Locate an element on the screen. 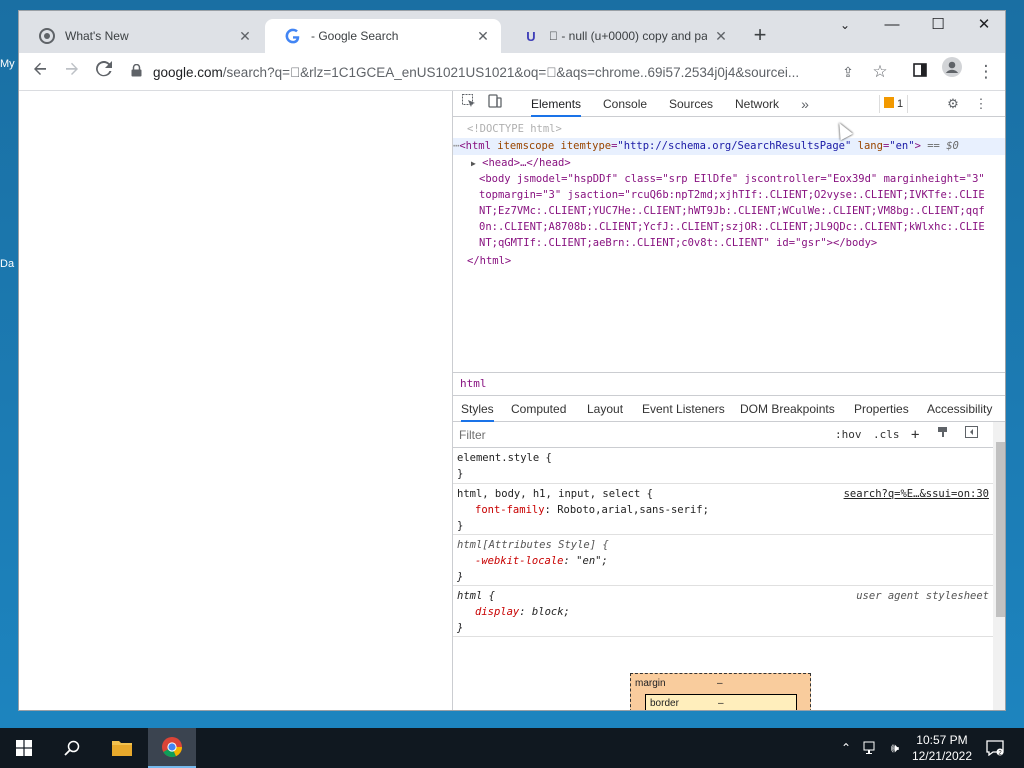 Image resolution: width=1024 pixels, height=768 pixels. html-tag: html is located at coordinates (478, 146).